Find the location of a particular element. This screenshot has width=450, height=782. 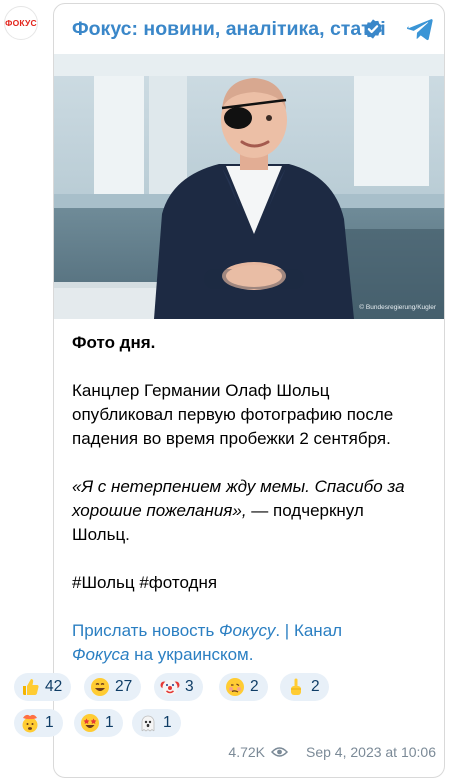

exploding-head-icon is located at coordinates (30, 723).